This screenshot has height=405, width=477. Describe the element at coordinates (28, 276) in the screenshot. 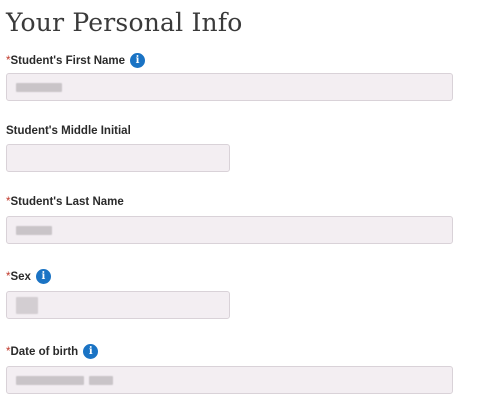

I see `sex-label: *Sex i` at that location.